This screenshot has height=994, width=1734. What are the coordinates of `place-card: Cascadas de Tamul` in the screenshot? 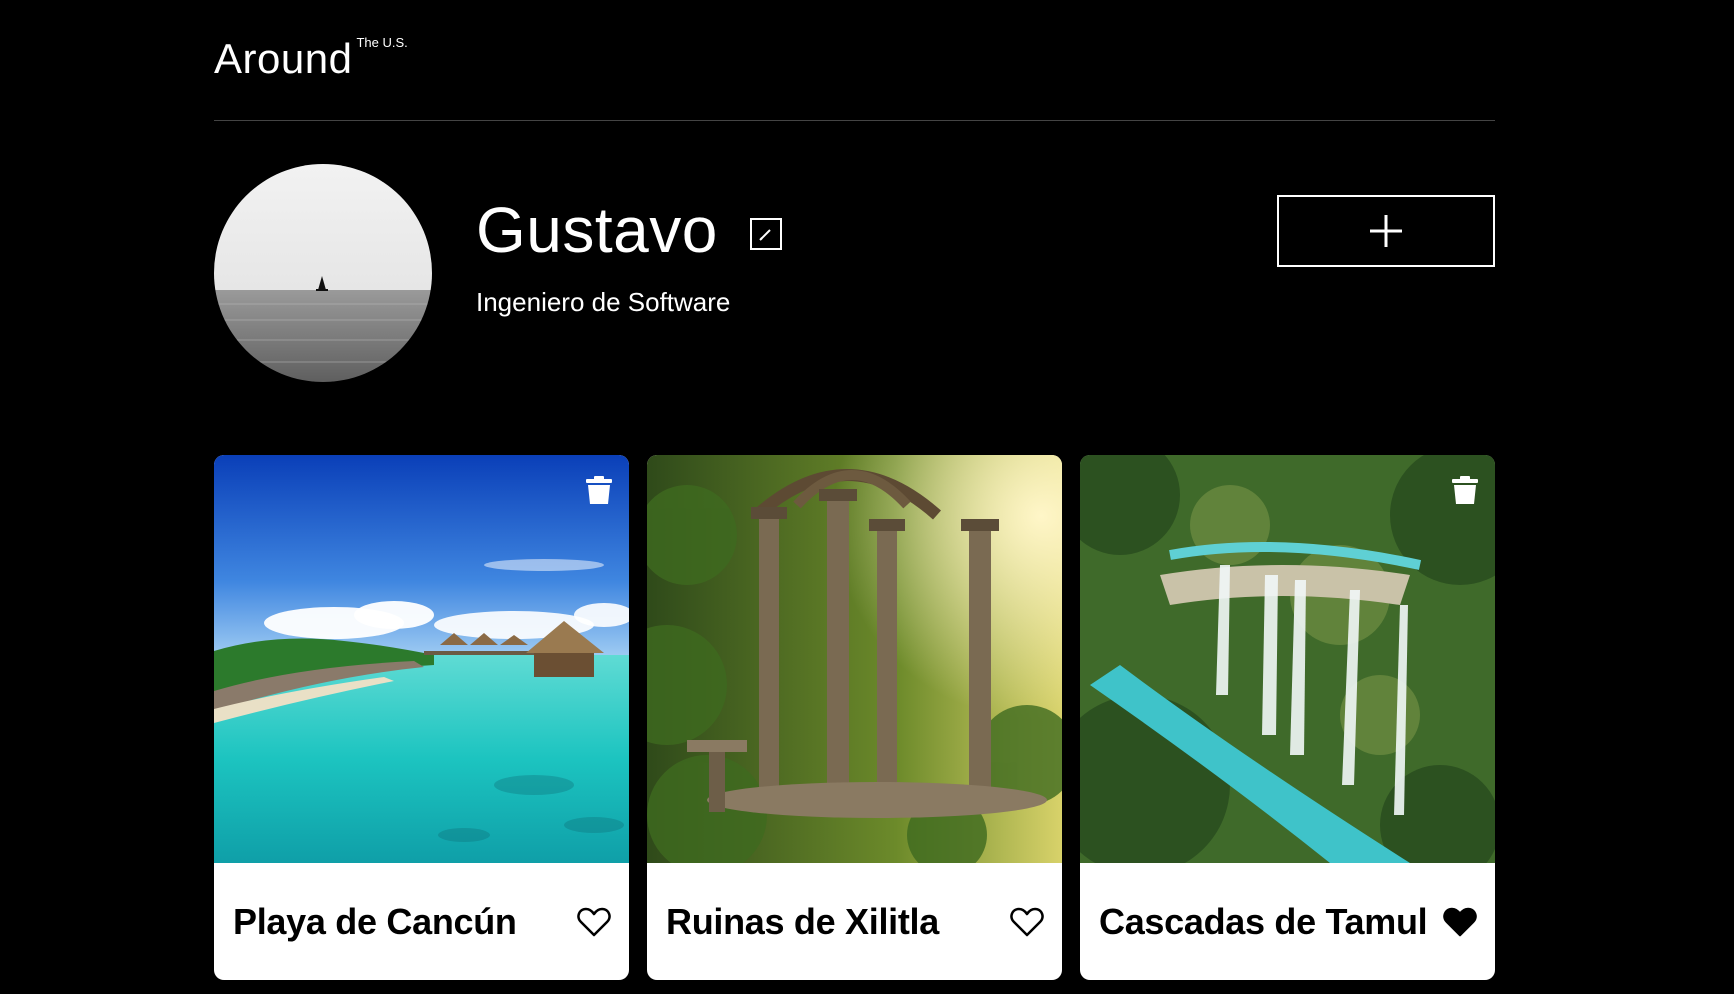 It's located at (1287, 717).